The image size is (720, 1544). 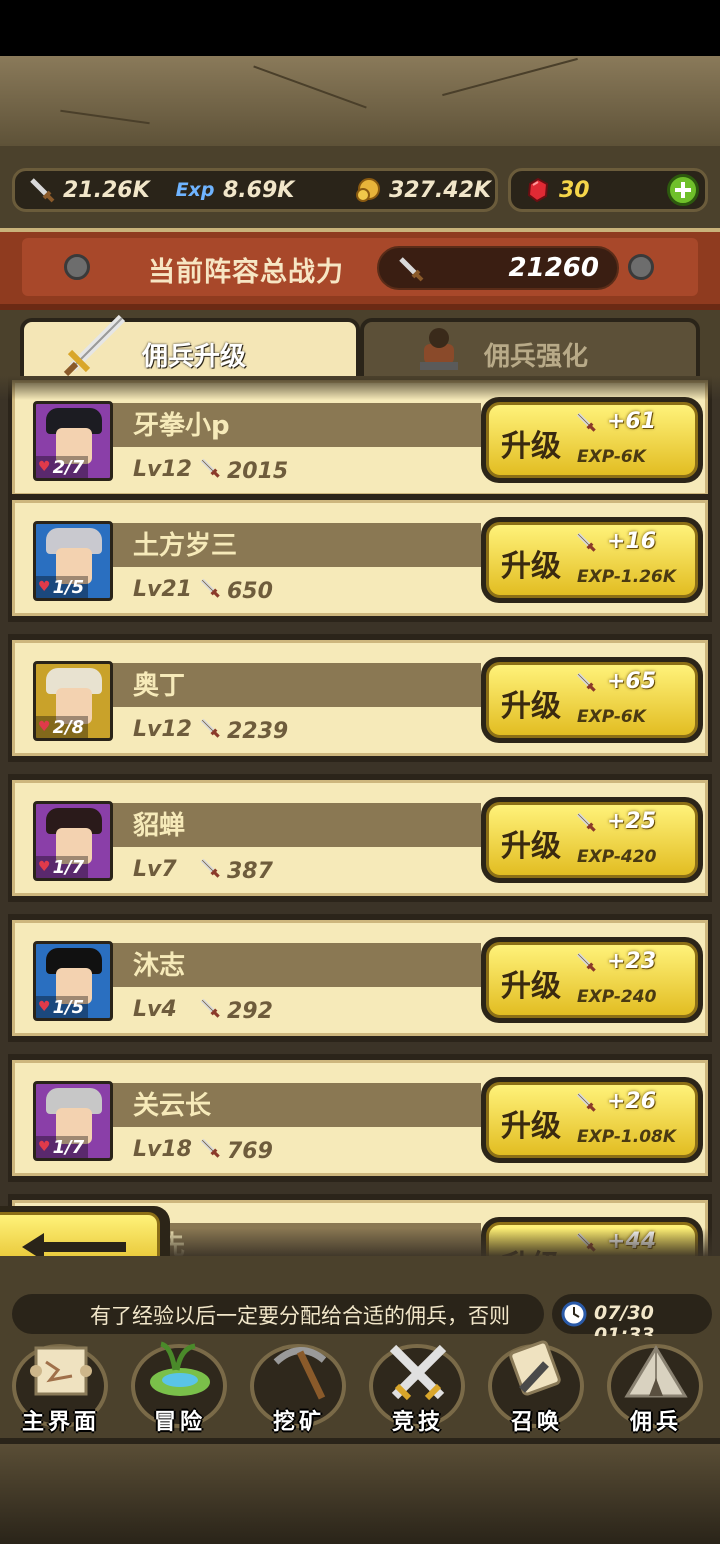 I want to click on nav-item: 主界面, so click(x=61, y=1386).